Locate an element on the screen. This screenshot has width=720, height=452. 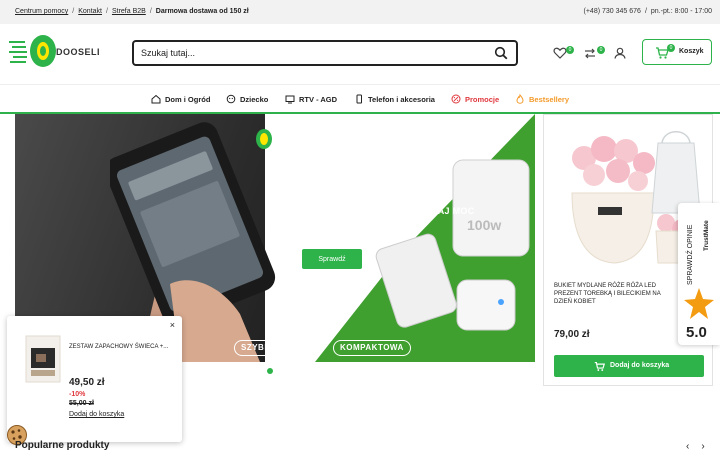
flame-icon is located at coordinates (520, 99).